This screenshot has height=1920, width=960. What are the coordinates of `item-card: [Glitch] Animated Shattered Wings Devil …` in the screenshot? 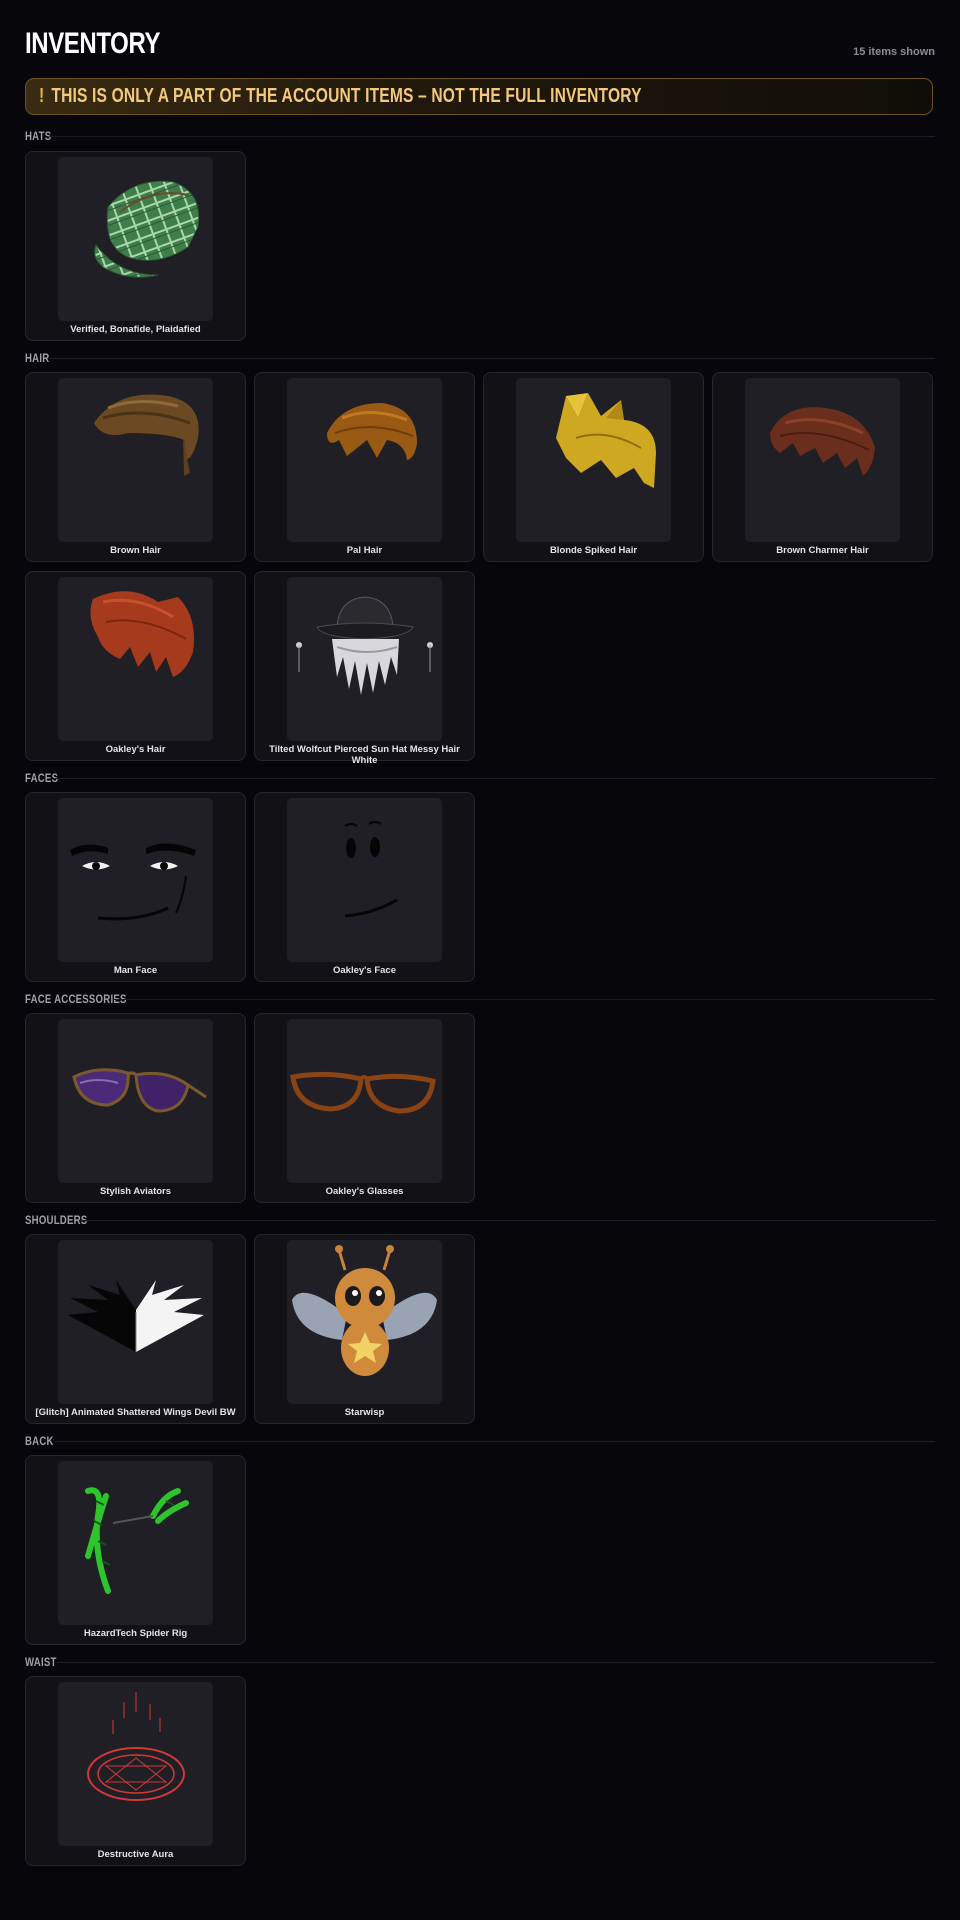 It's located at (135, 1329).